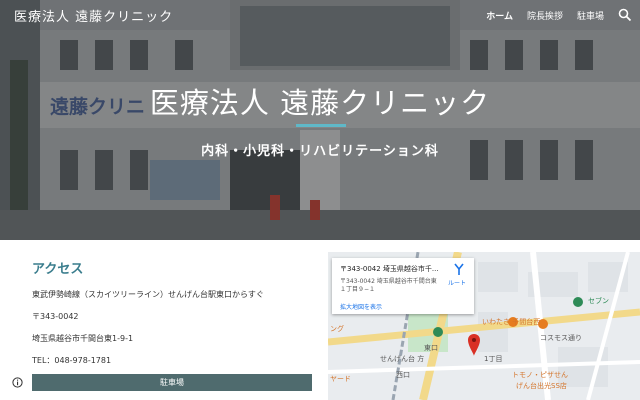 The width and height of the screenshot is (640, 400). I want to click on info-icon, so click(17, 382).